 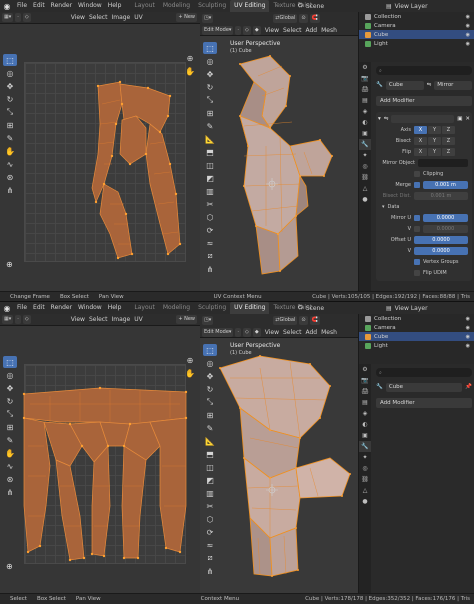 I want to click on blender-logo-icon: ◉, so click(x=7, y=6).